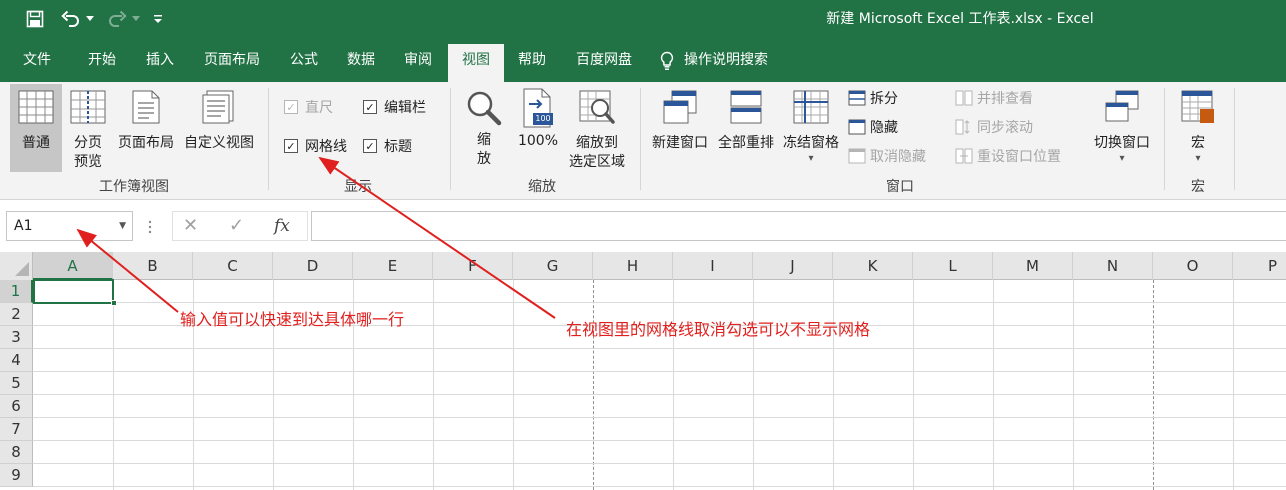 Image resolution: width=1286 pixels, height=490 pixels. I want to click on row-header-9: 9, so click(16, 475).